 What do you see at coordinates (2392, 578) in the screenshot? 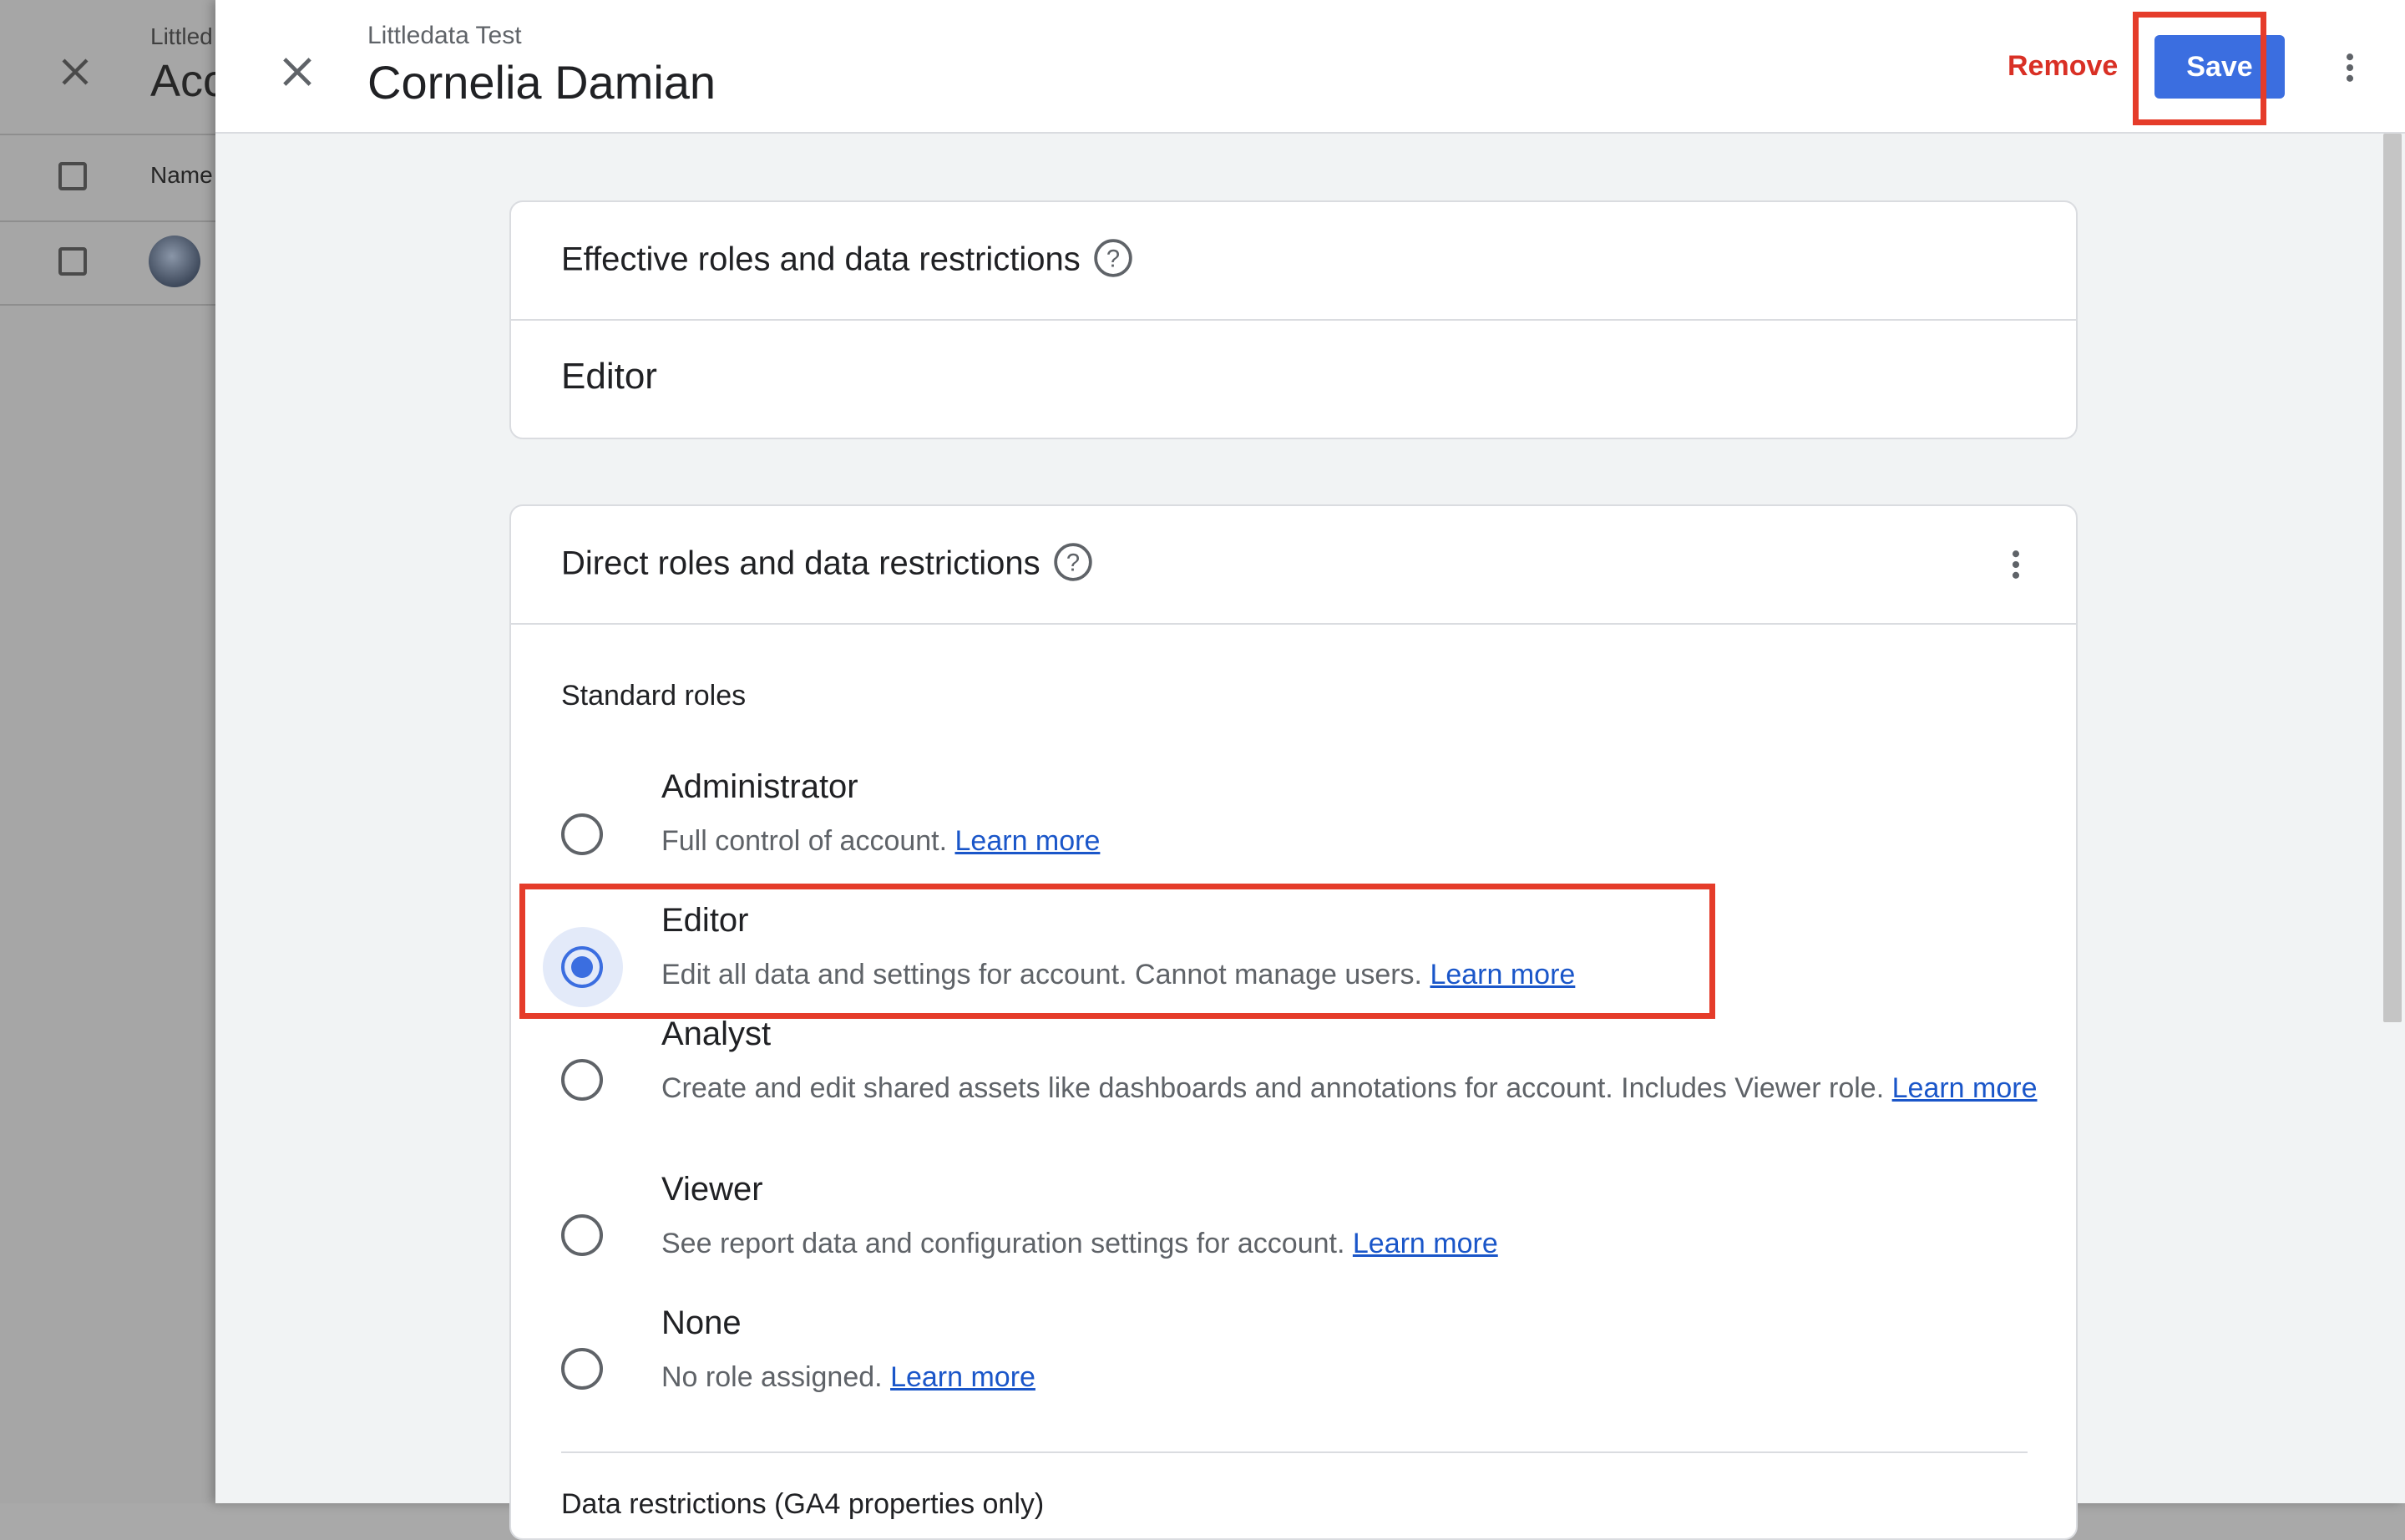
I see `scrollbar` at bounding box center [2392, 578].